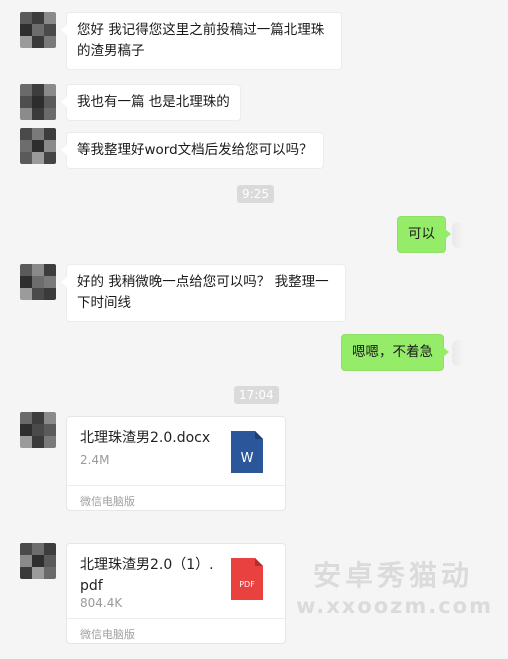 The height and width of the screenshot is (659, 508). What do you see at coordinates (424, 234) in the screenshot?
I see `outgoing-message: 可以` at bounding box center [424, 234].